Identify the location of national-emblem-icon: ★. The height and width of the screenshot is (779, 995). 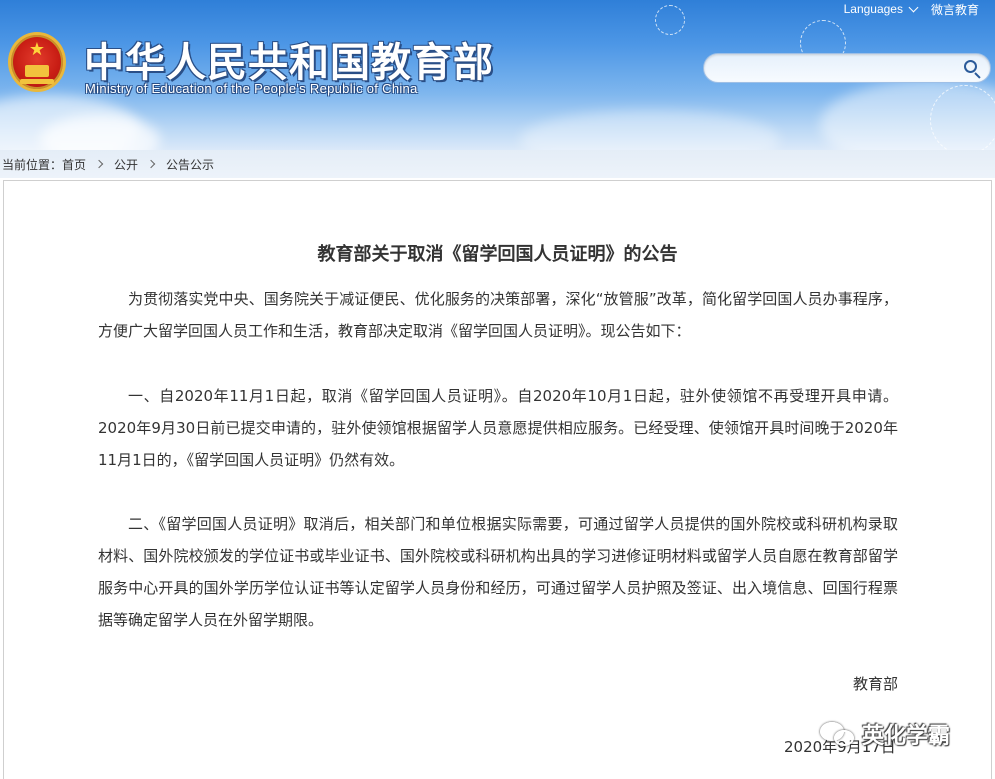
(37, 62).